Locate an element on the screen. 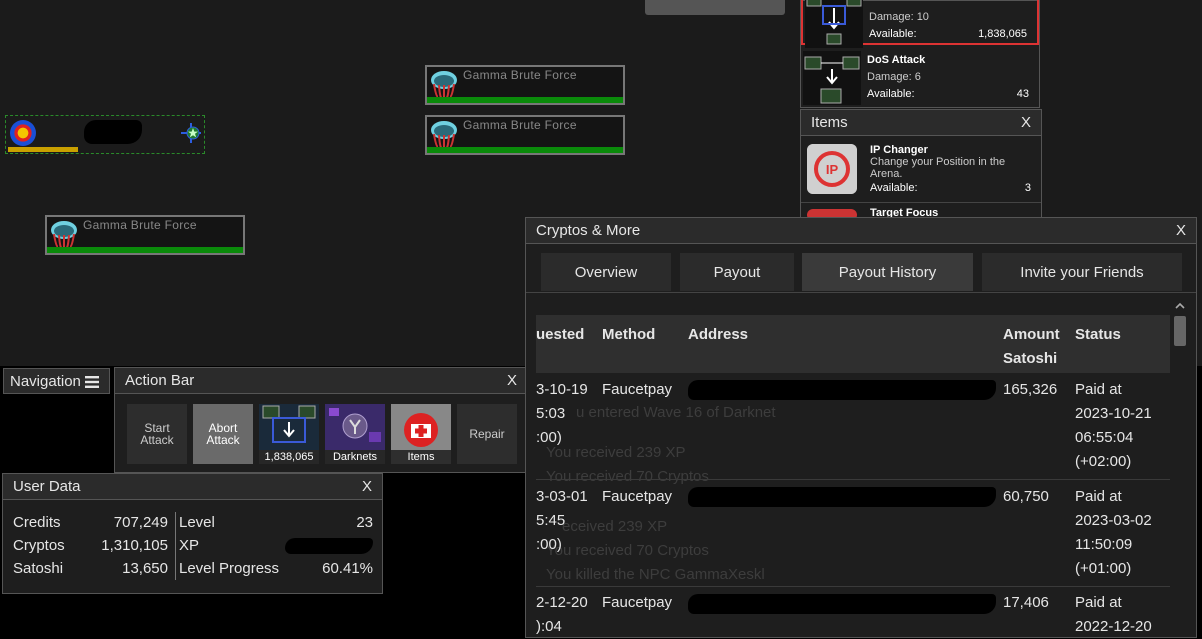  items-button: Items is located at coordinates (421, 434).